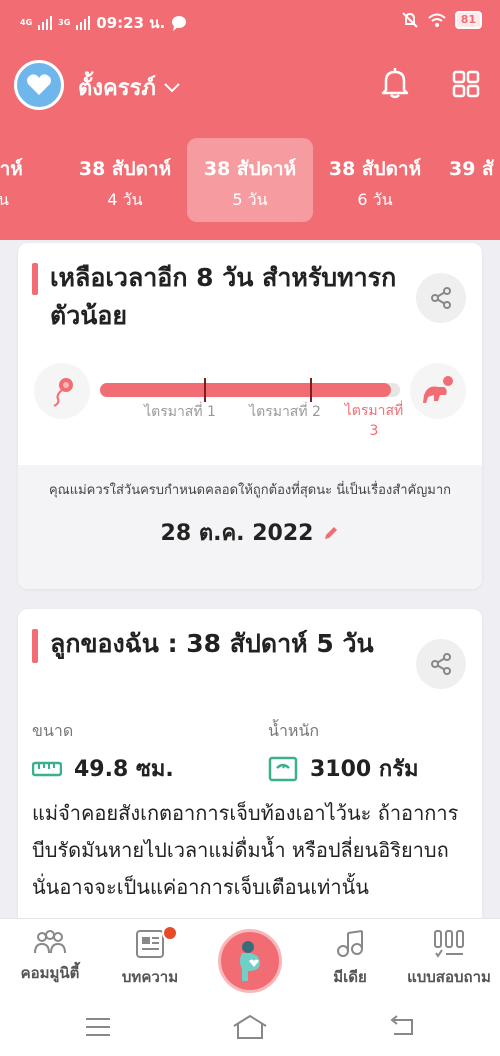  I want to click on week-tab-selected: 38 สัปดาห์ 5 วัน, so click(250, 180).